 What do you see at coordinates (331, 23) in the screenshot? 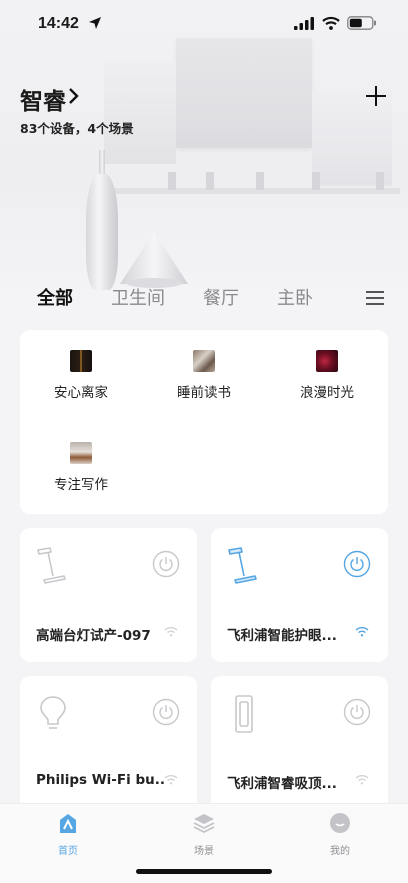
I see `wifi-icon` at bounding box center [331, 23].